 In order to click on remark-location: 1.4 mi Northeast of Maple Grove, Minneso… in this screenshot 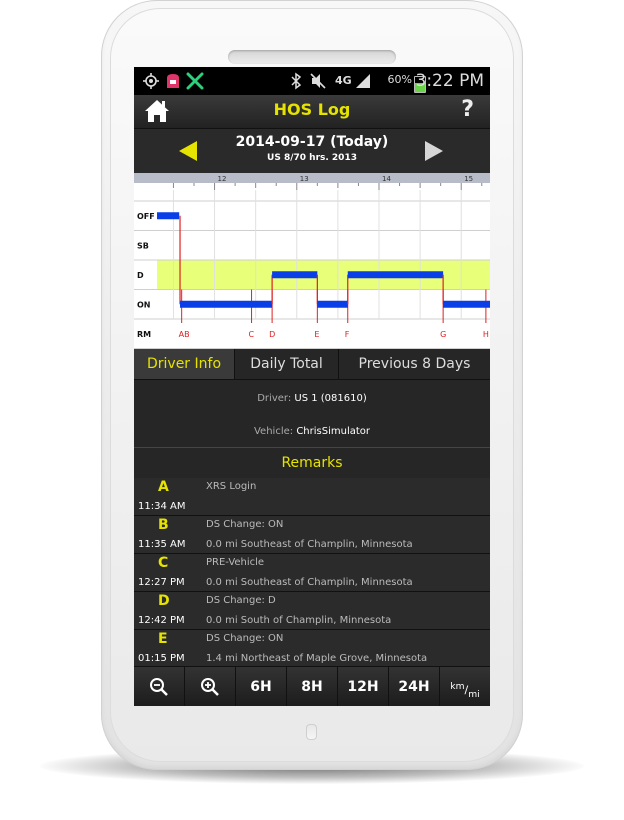, I will do `click(317, 658)`.